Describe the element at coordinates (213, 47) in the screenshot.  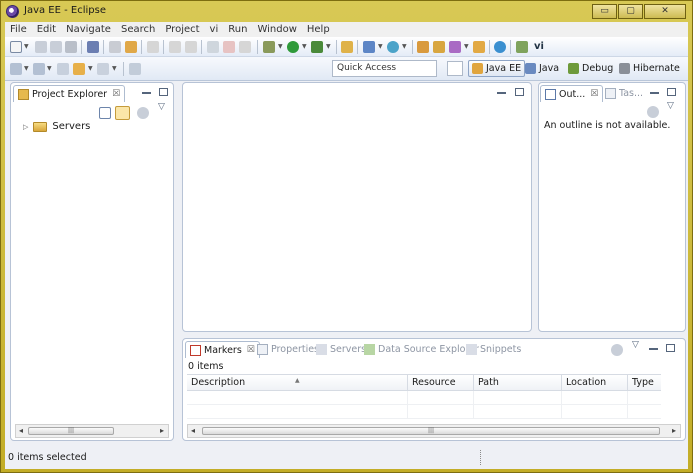
I see `resume-icon` at that location.